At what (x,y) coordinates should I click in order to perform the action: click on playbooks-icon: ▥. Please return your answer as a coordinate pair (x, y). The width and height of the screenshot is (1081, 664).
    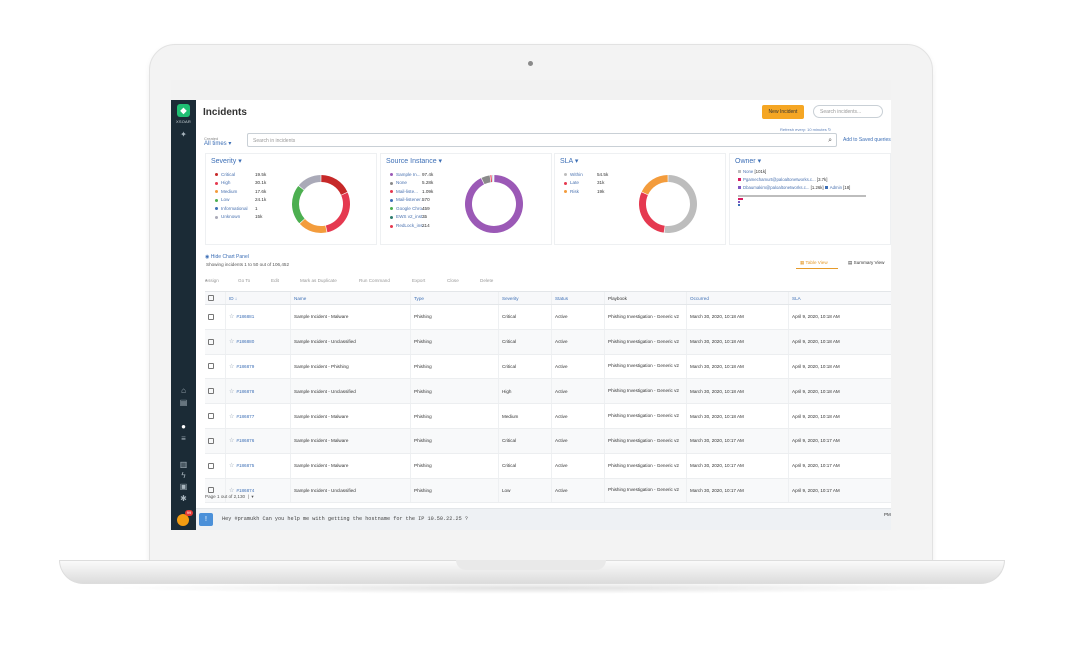
    Looking at the image, I should click on (183, 464).